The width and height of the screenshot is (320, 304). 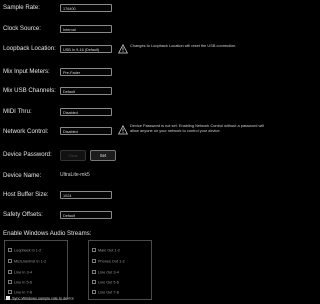 What do you see at coordinates (105, 293) in the screenshot?
I see `stream-output-item: Line Out 7-8` at bounding box center [105, 293].